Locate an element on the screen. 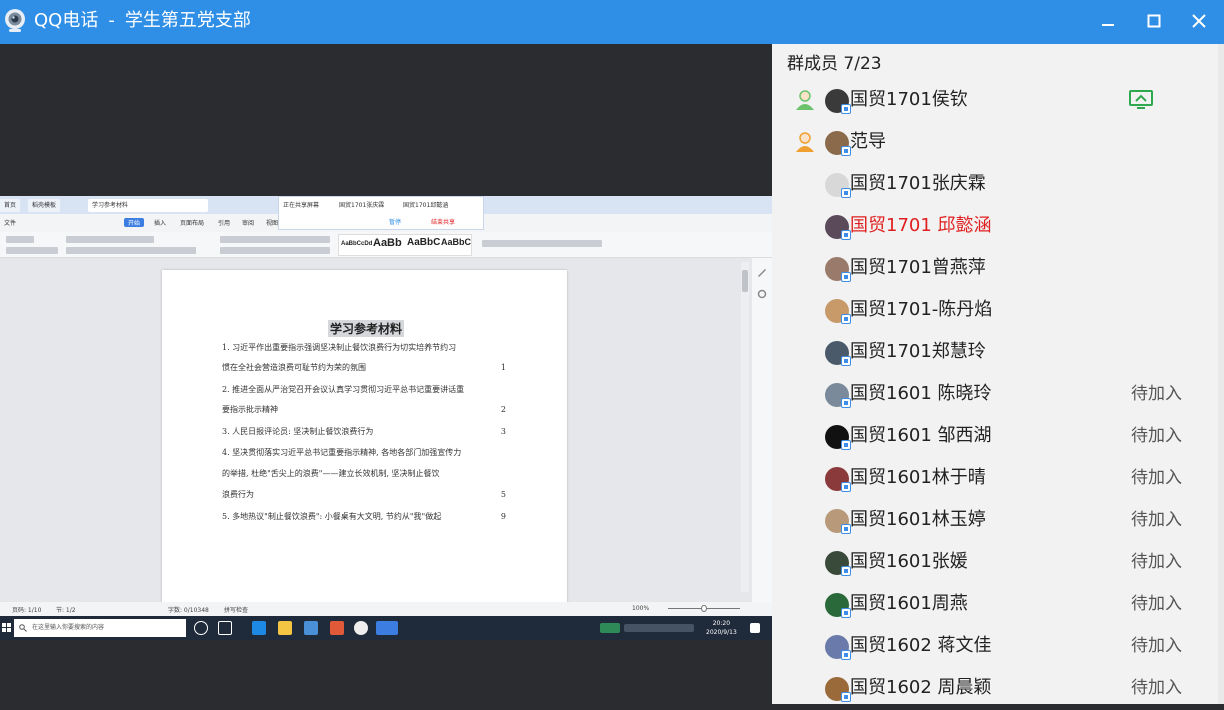 Image resolution: width=1224 pixels, height=710 pixels. toc-line: 1. 习近平作出重要指示强调坚决制止餐饮浪费行为切实培养节约习 is located at coordinates (339, 347).